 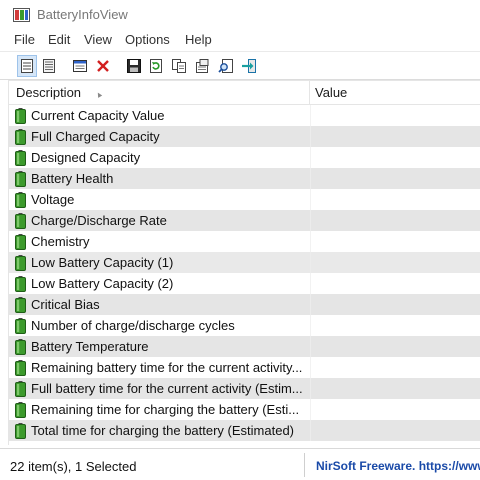 What do you see at coordinates (98, 39) in the screenshot?
I see `menu-view: View` at bounding box center [98, 39].